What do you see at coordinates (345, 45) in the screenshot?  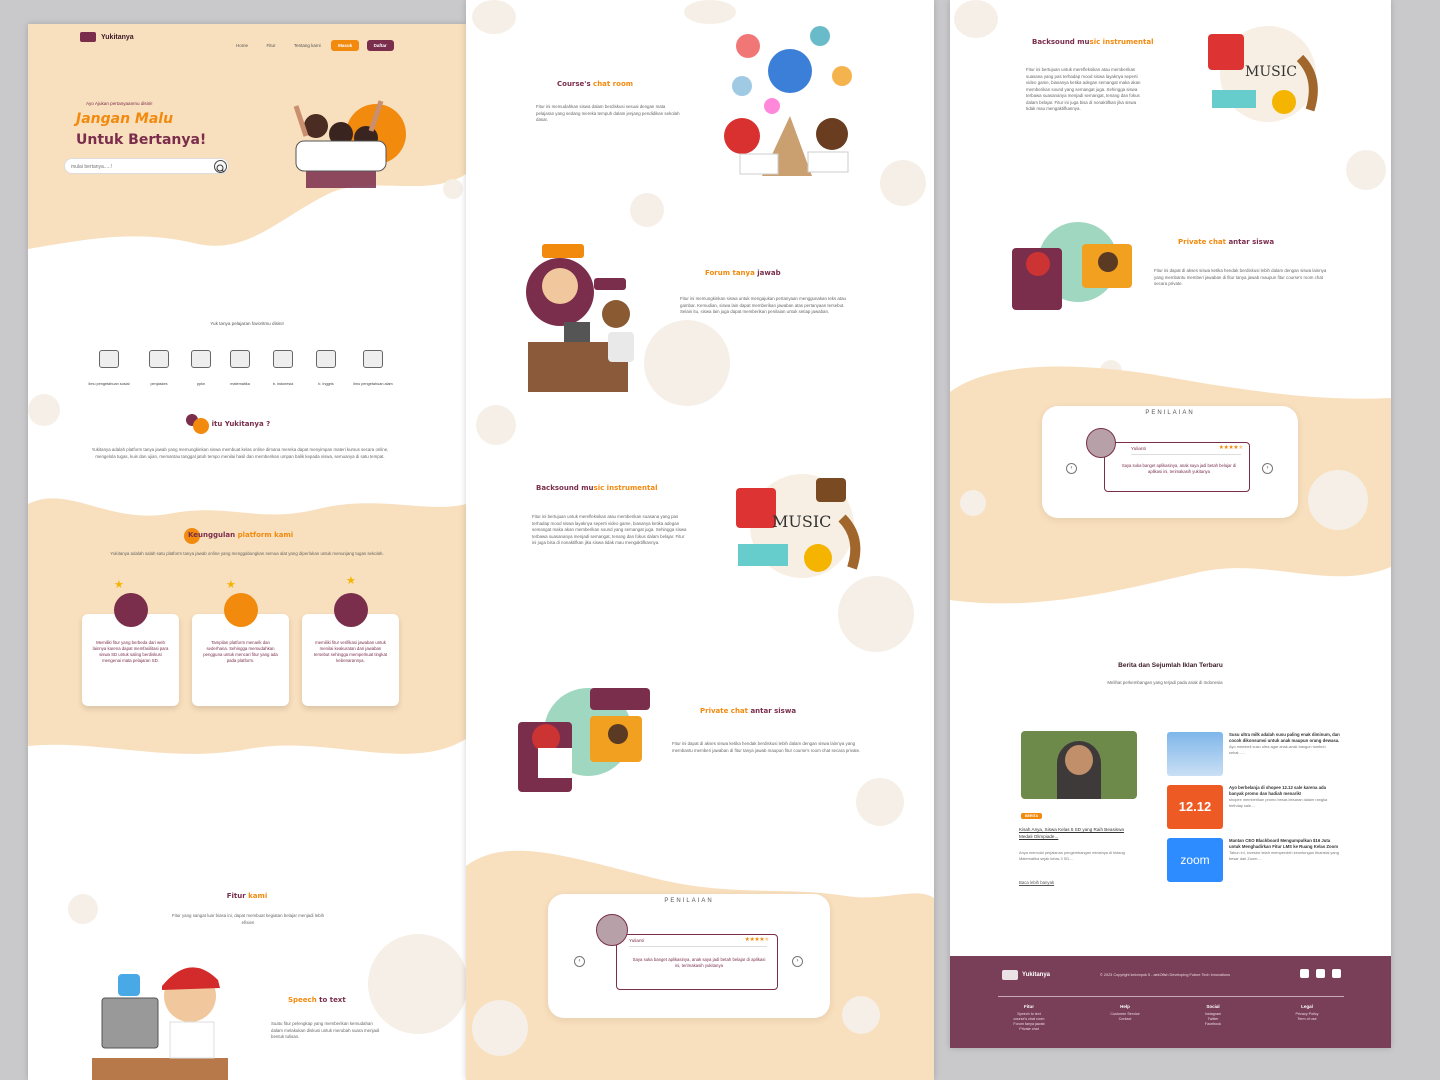 I see `login-button: Masuk` at bounding box center [345, 45].